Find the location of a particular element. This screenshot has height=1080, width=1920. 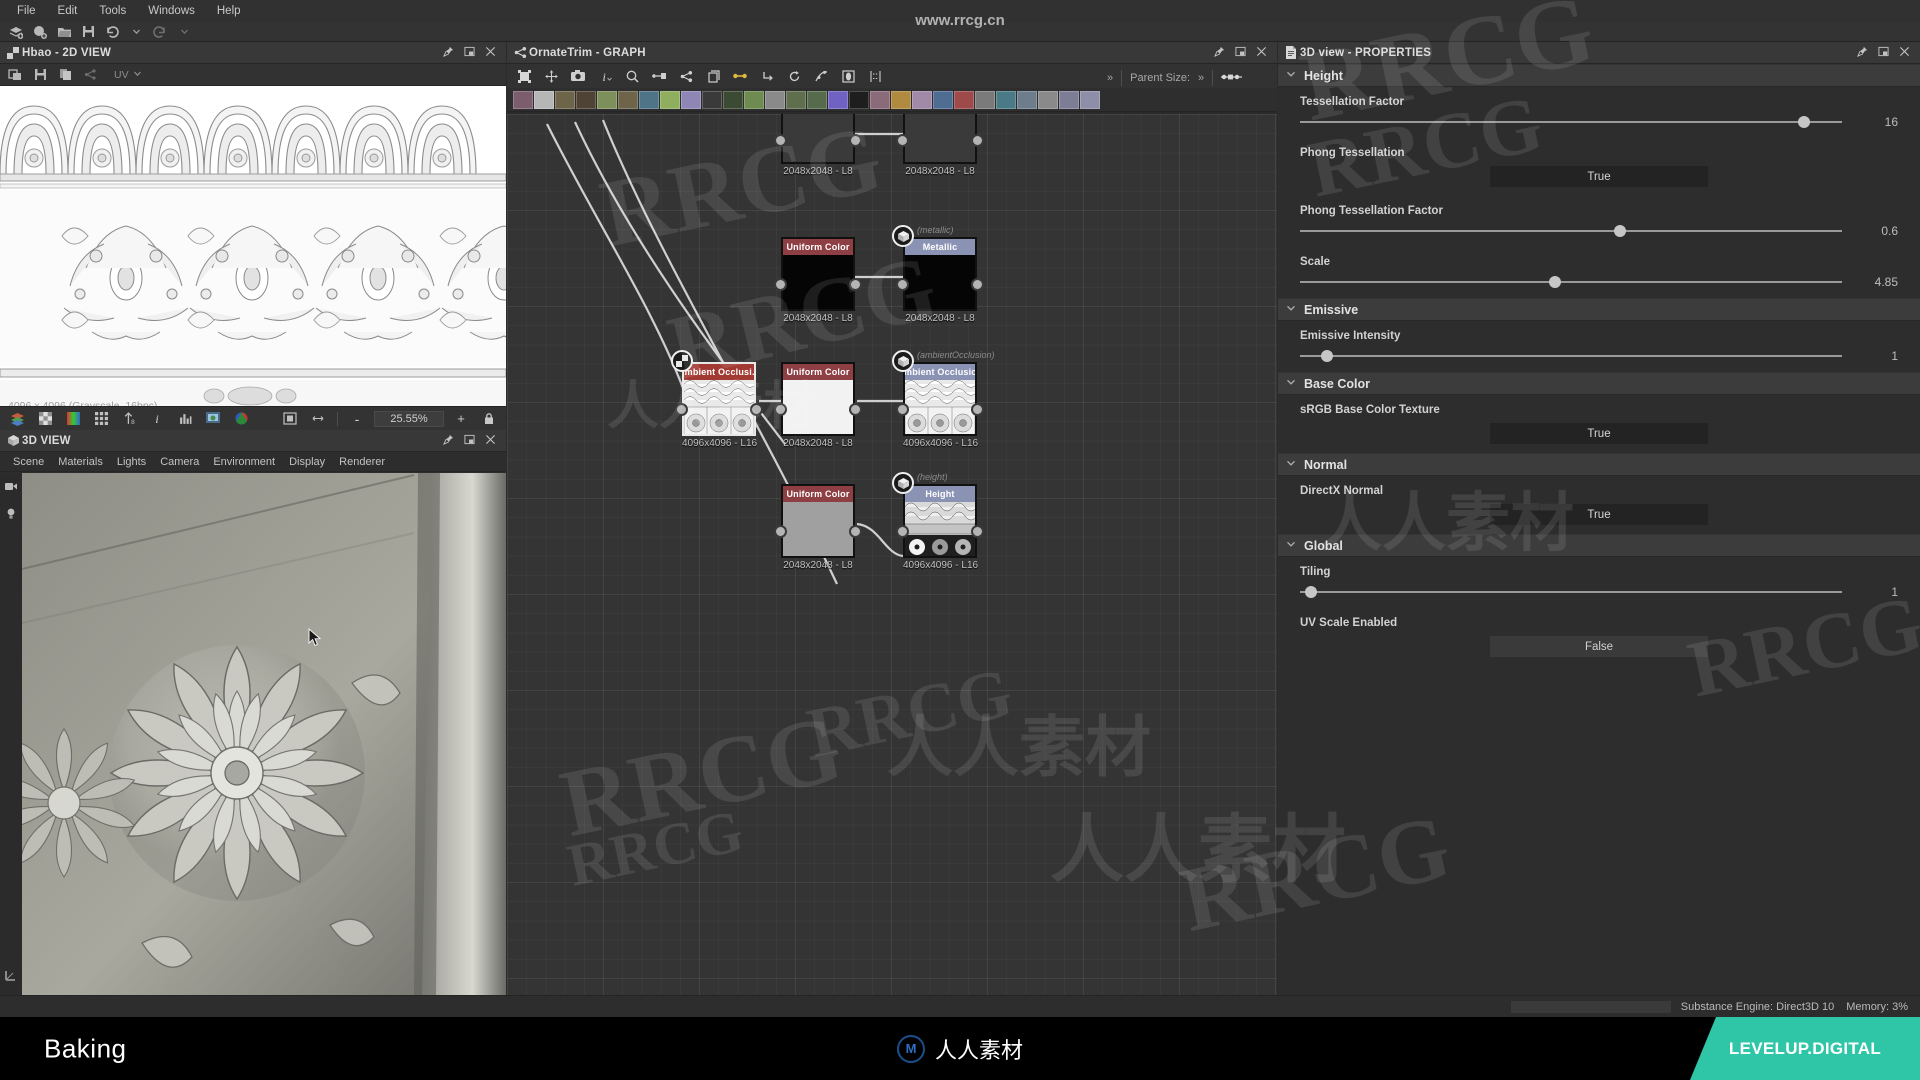

curve-node-icon is located at coordinates (880, 99).